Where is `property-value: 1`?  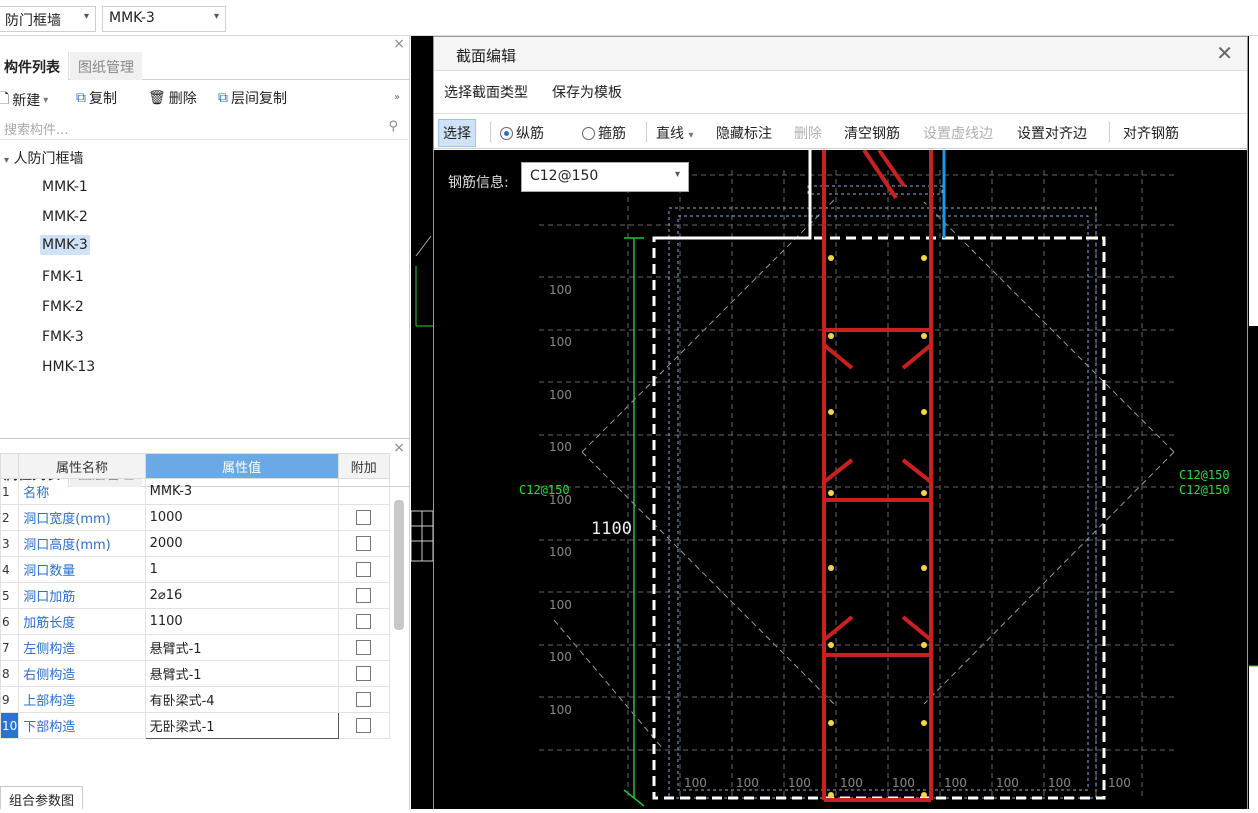
property-value: 1 is located at coordinates (241, 569).